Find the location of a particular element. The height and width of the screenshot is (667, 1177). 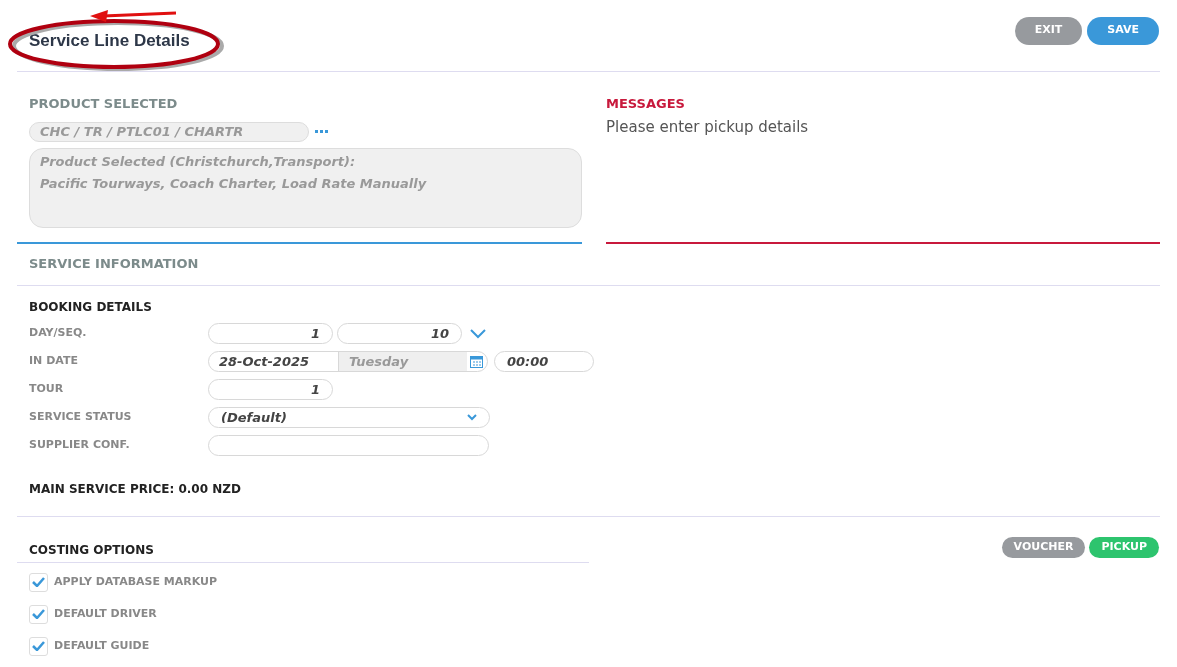

section-heading: COSTING OPTIONS is located at coordinates (91, 549).